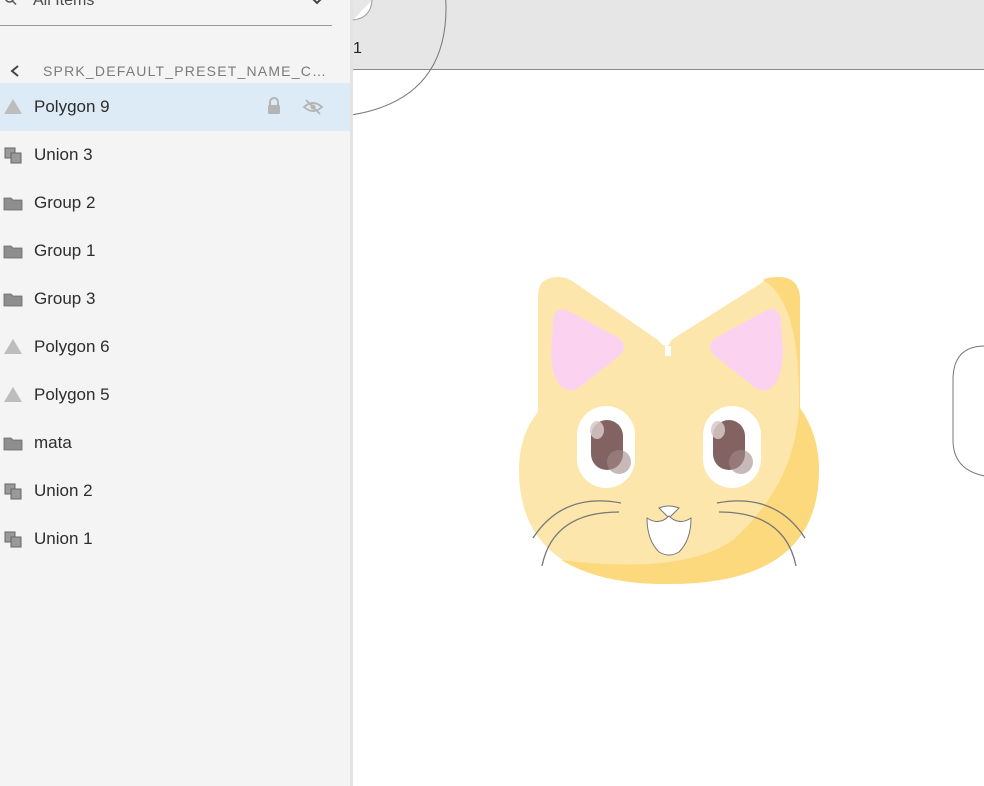 This screenshot has width=984, height=786. Describe the element at coordinates (606, 447) in the screenshot. I see `left-eye` at that location.